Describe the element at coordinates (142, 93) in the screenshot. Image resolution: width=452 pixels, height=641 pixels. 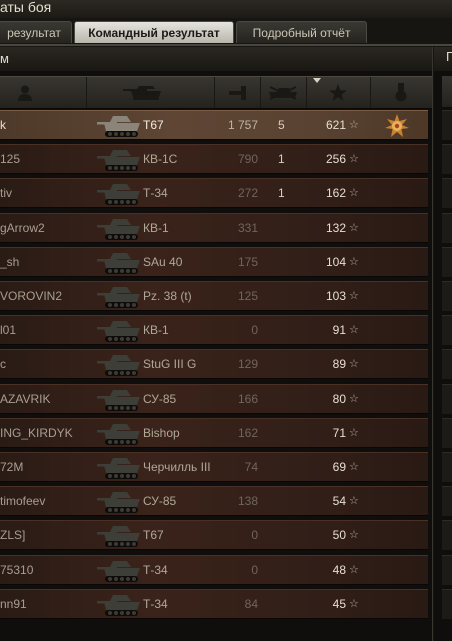
I see `tank-icon` at that location.